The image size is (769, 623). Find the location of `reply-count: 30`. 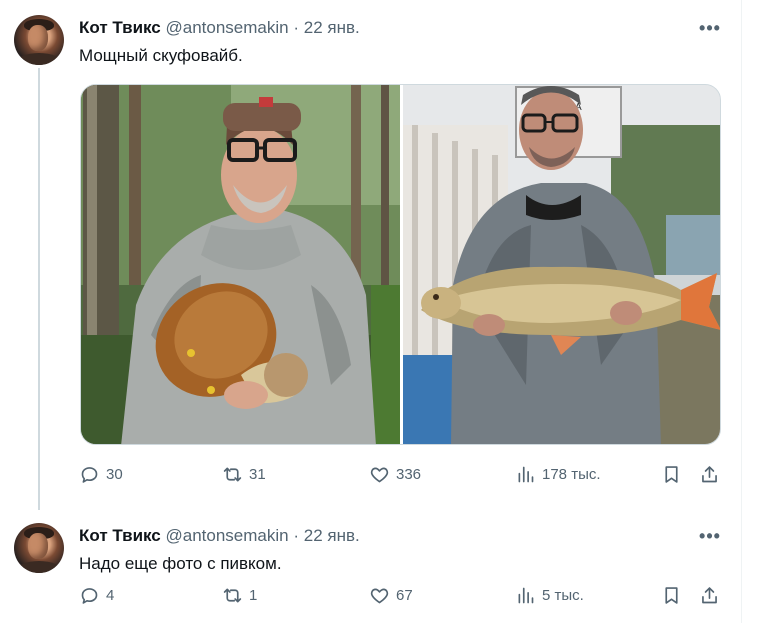

reply-count: 30 is located at coordinates (114, 474).